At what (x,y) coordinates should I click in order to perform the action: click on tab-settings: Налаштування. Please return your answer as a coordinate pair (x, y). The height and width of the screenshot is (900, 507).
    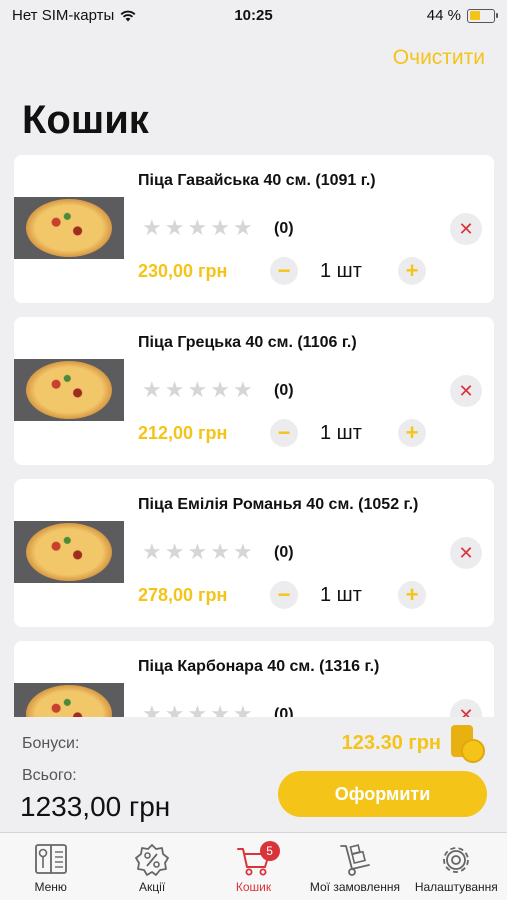
    Looking at the image, I should click on (456, 866).